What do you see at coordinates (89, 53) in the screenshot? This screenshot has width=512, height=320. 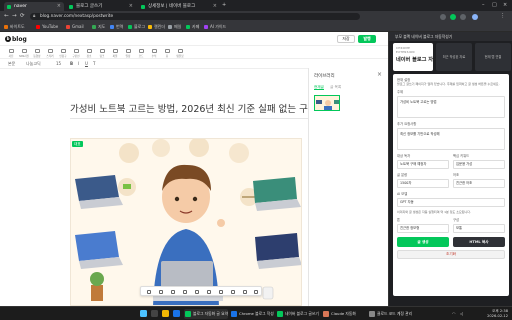 I see `tool-place: 장소` at bounding box center [89, 53].